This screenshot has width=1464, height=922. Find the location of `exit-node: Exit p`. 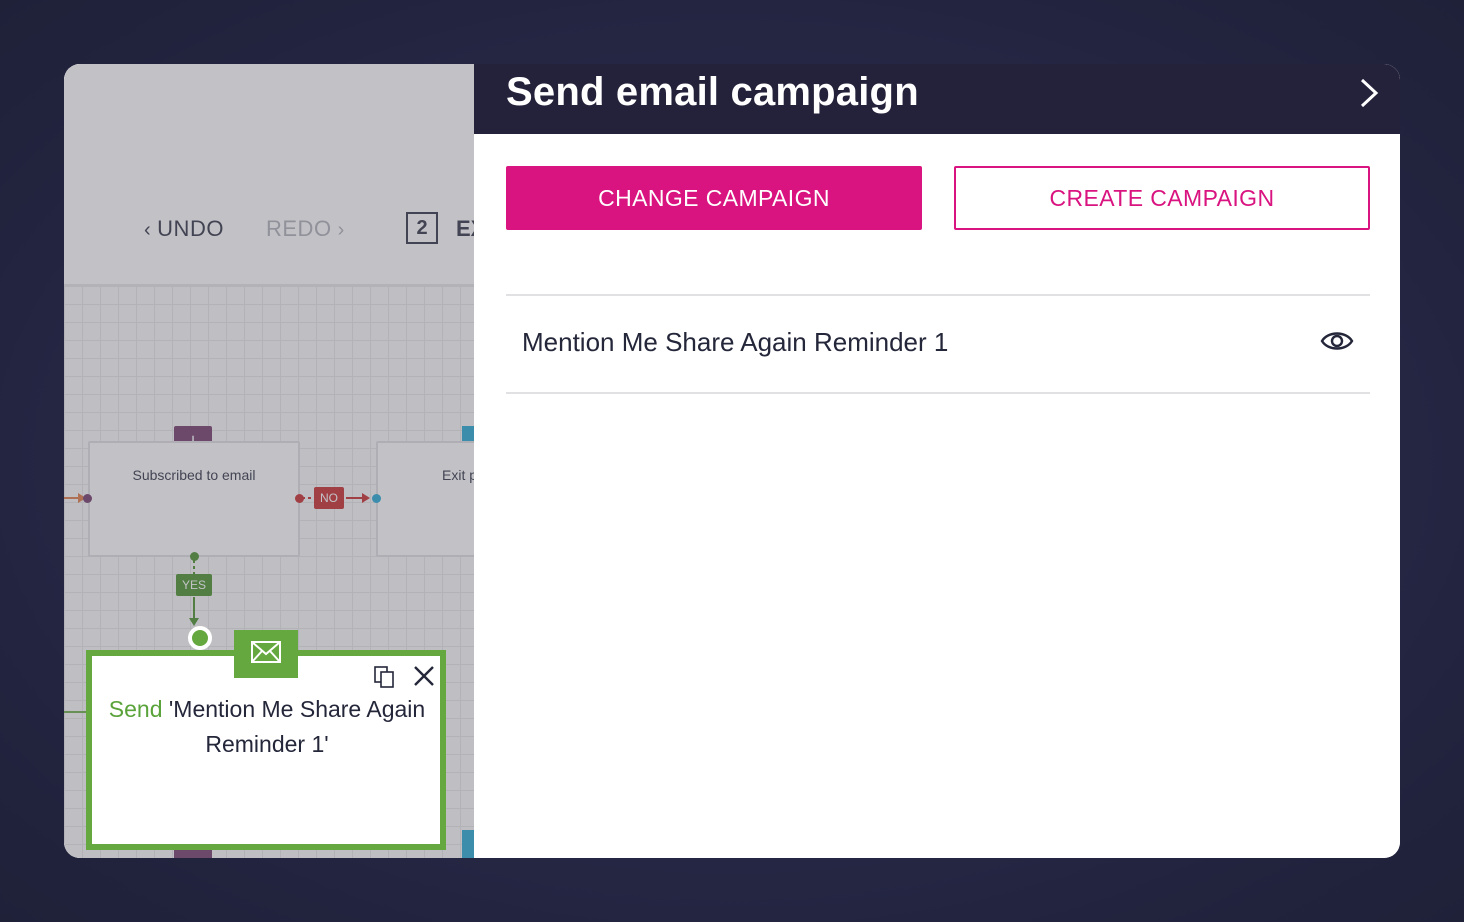

exit-node: Exit p is located at coordinates (425, 499).